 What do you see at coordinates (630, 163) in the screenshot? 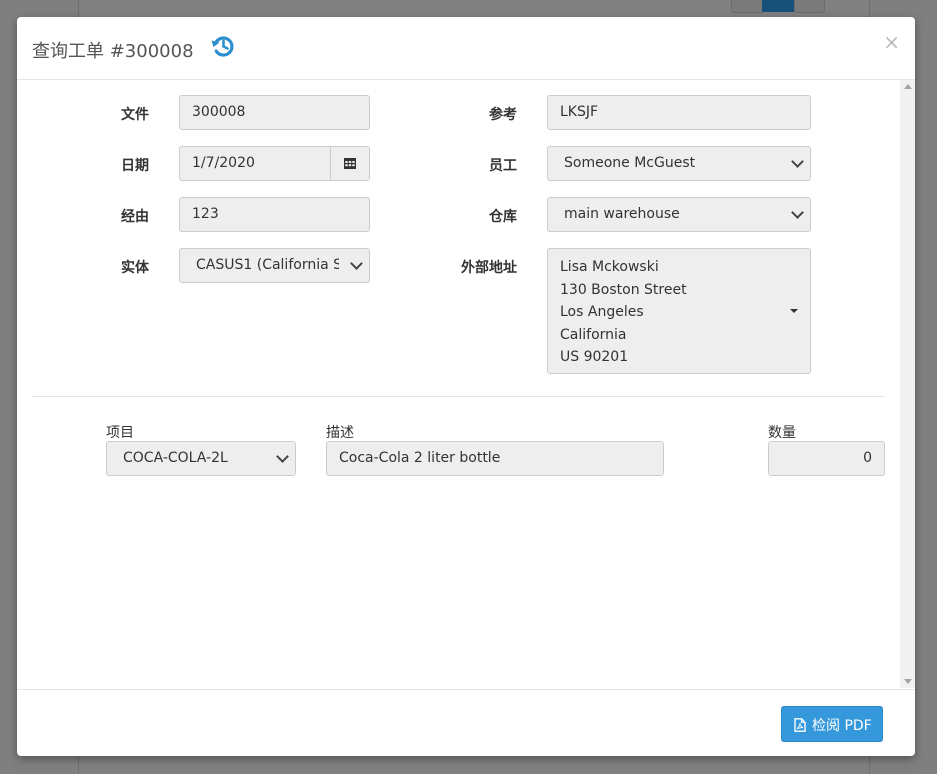
I see `employee-select-value: Someone McGuest` at bounding box center [630, 163].